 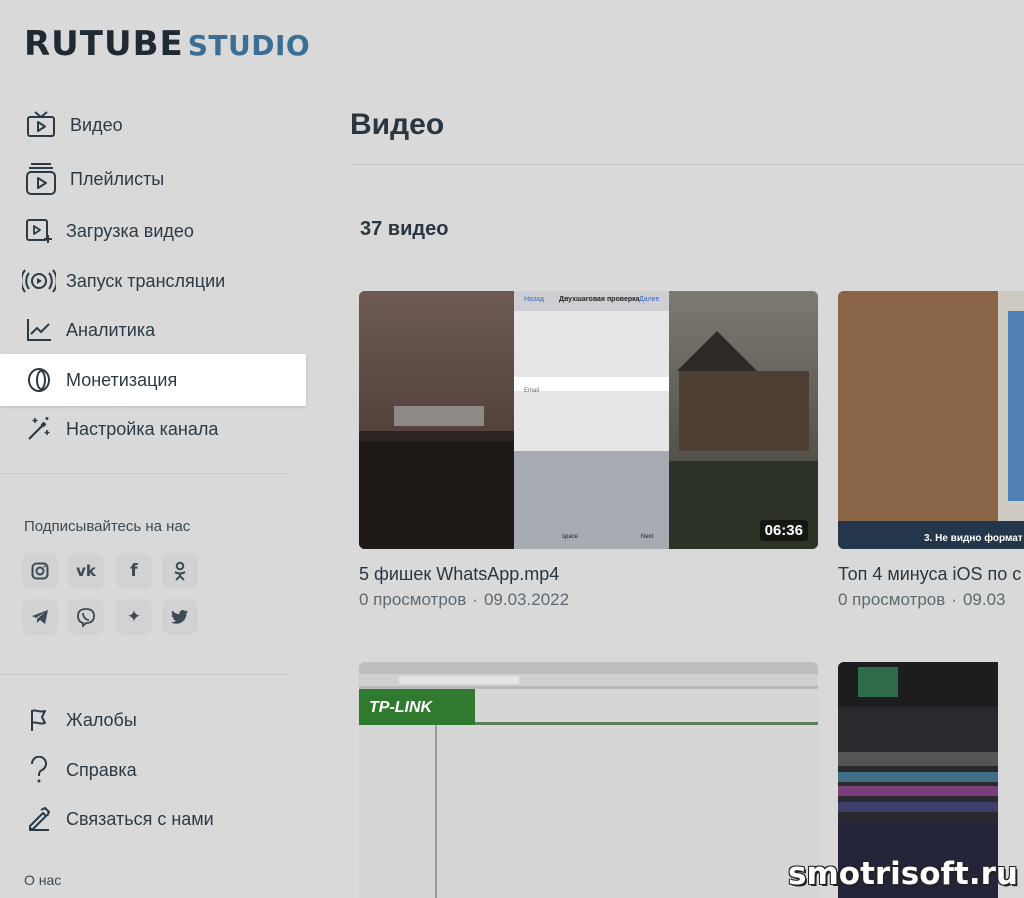 I want to click on sidebar-item-complaints: Жалобы, so click(x=153, y=720).